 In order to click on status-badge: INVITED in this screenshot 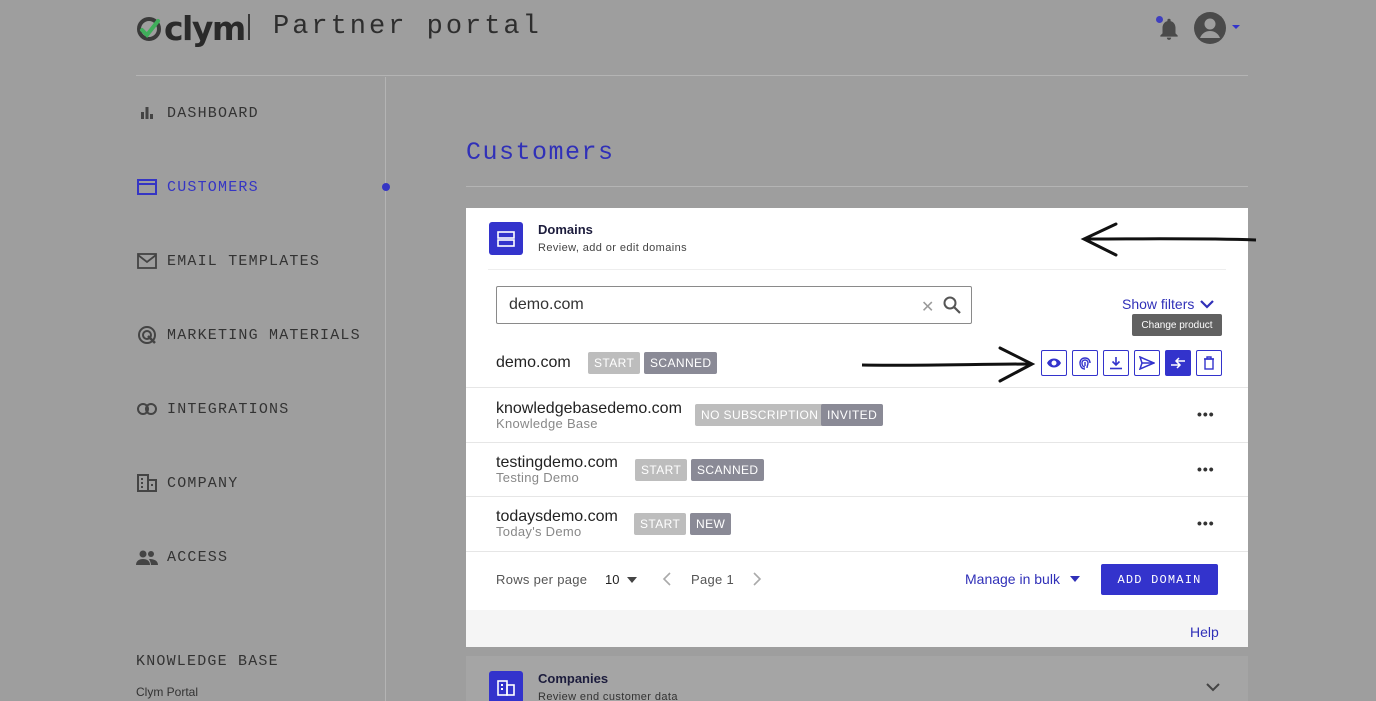, I will do `click(852, 415)`.